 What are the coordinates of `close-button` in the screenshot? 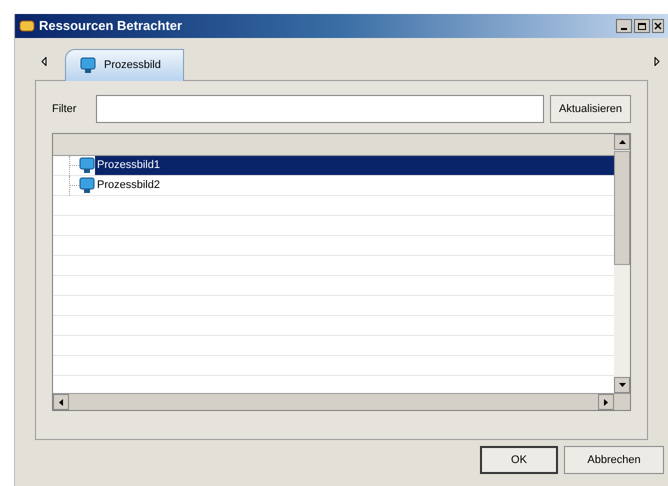 It's located at (658, 26).